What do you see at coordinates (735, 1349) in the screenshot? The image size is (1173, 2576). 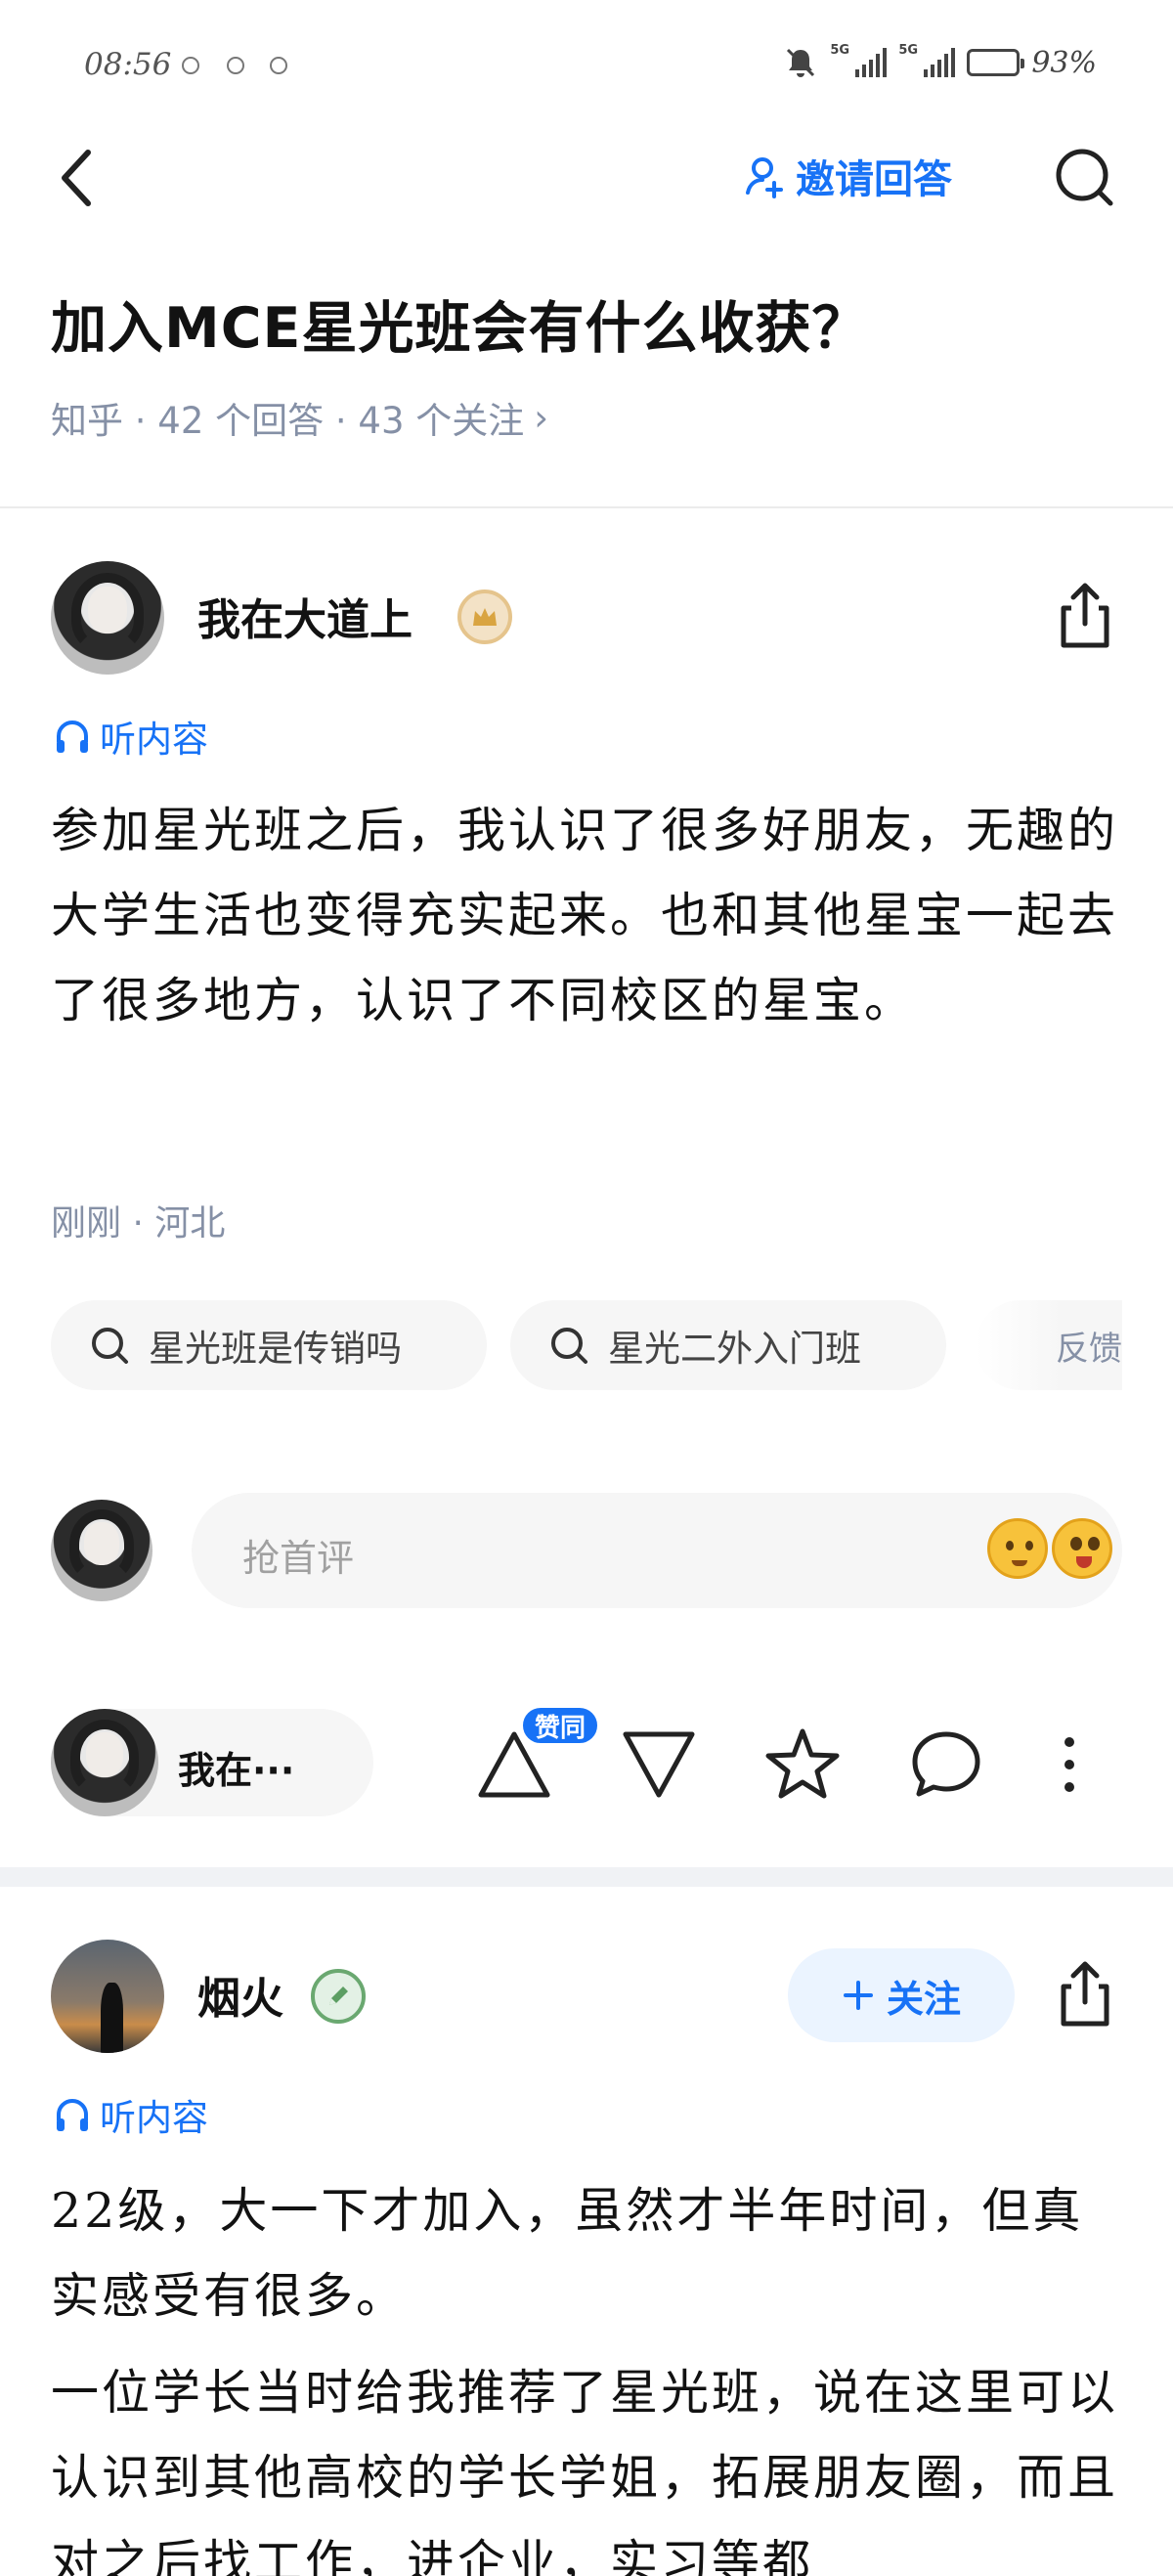 I see `related-search-label: 星光二外入门班` at bounding box center [735, 1349].